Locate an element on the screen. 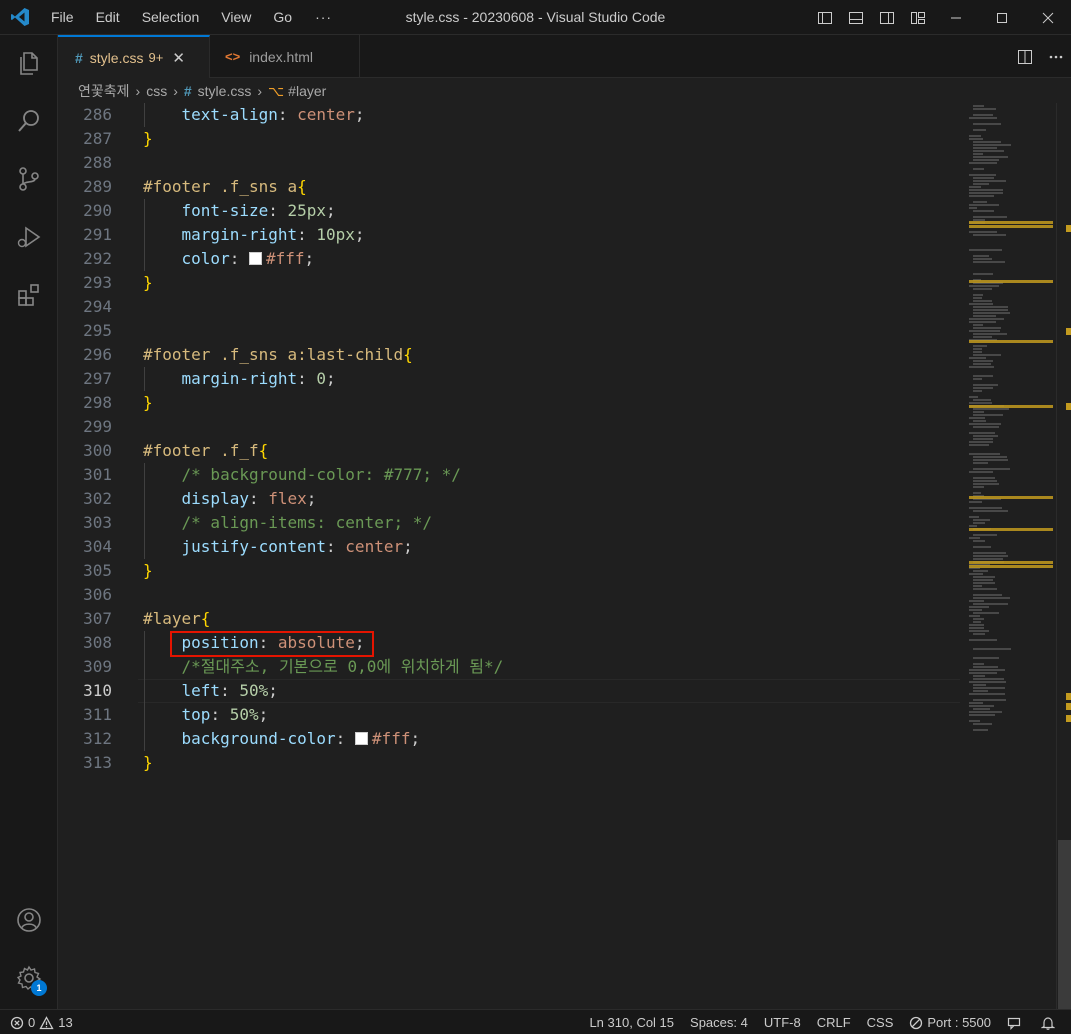 The height and width of the screenshot is (1034, 1071). tab-label: index.html is located at coordinates (281, 56).